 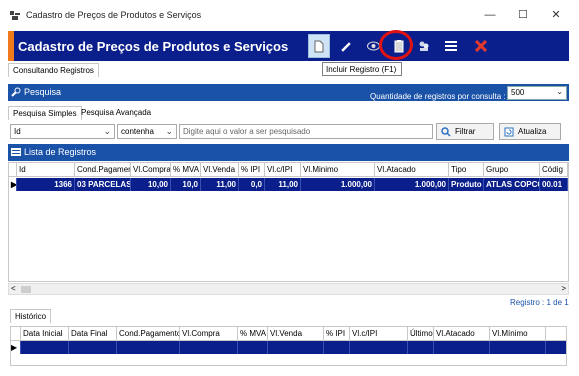 What do you see at coordinates (186, 169) in the screenshot?
I see `column-header: % MVA` at bounding box center [186, 169].